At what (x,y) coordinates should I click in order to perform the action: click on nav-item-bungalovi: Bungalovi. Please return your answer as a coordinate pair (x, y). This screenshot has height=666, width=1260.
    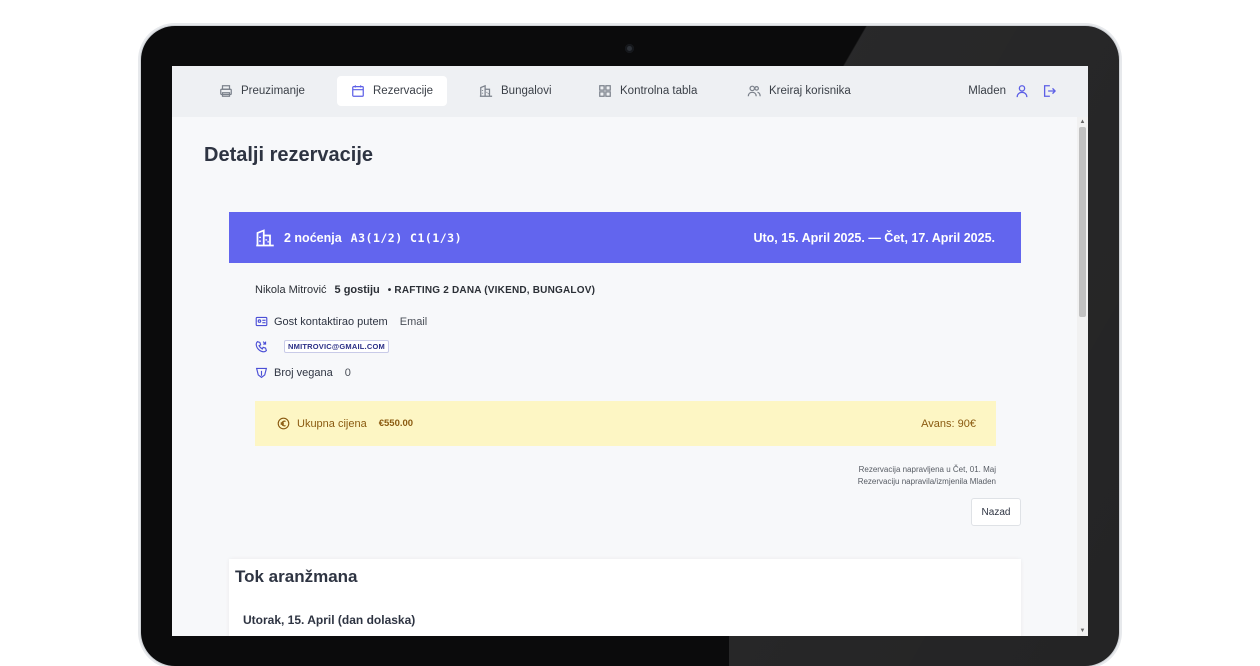
    Looking at the image, I should click on (515, 91).